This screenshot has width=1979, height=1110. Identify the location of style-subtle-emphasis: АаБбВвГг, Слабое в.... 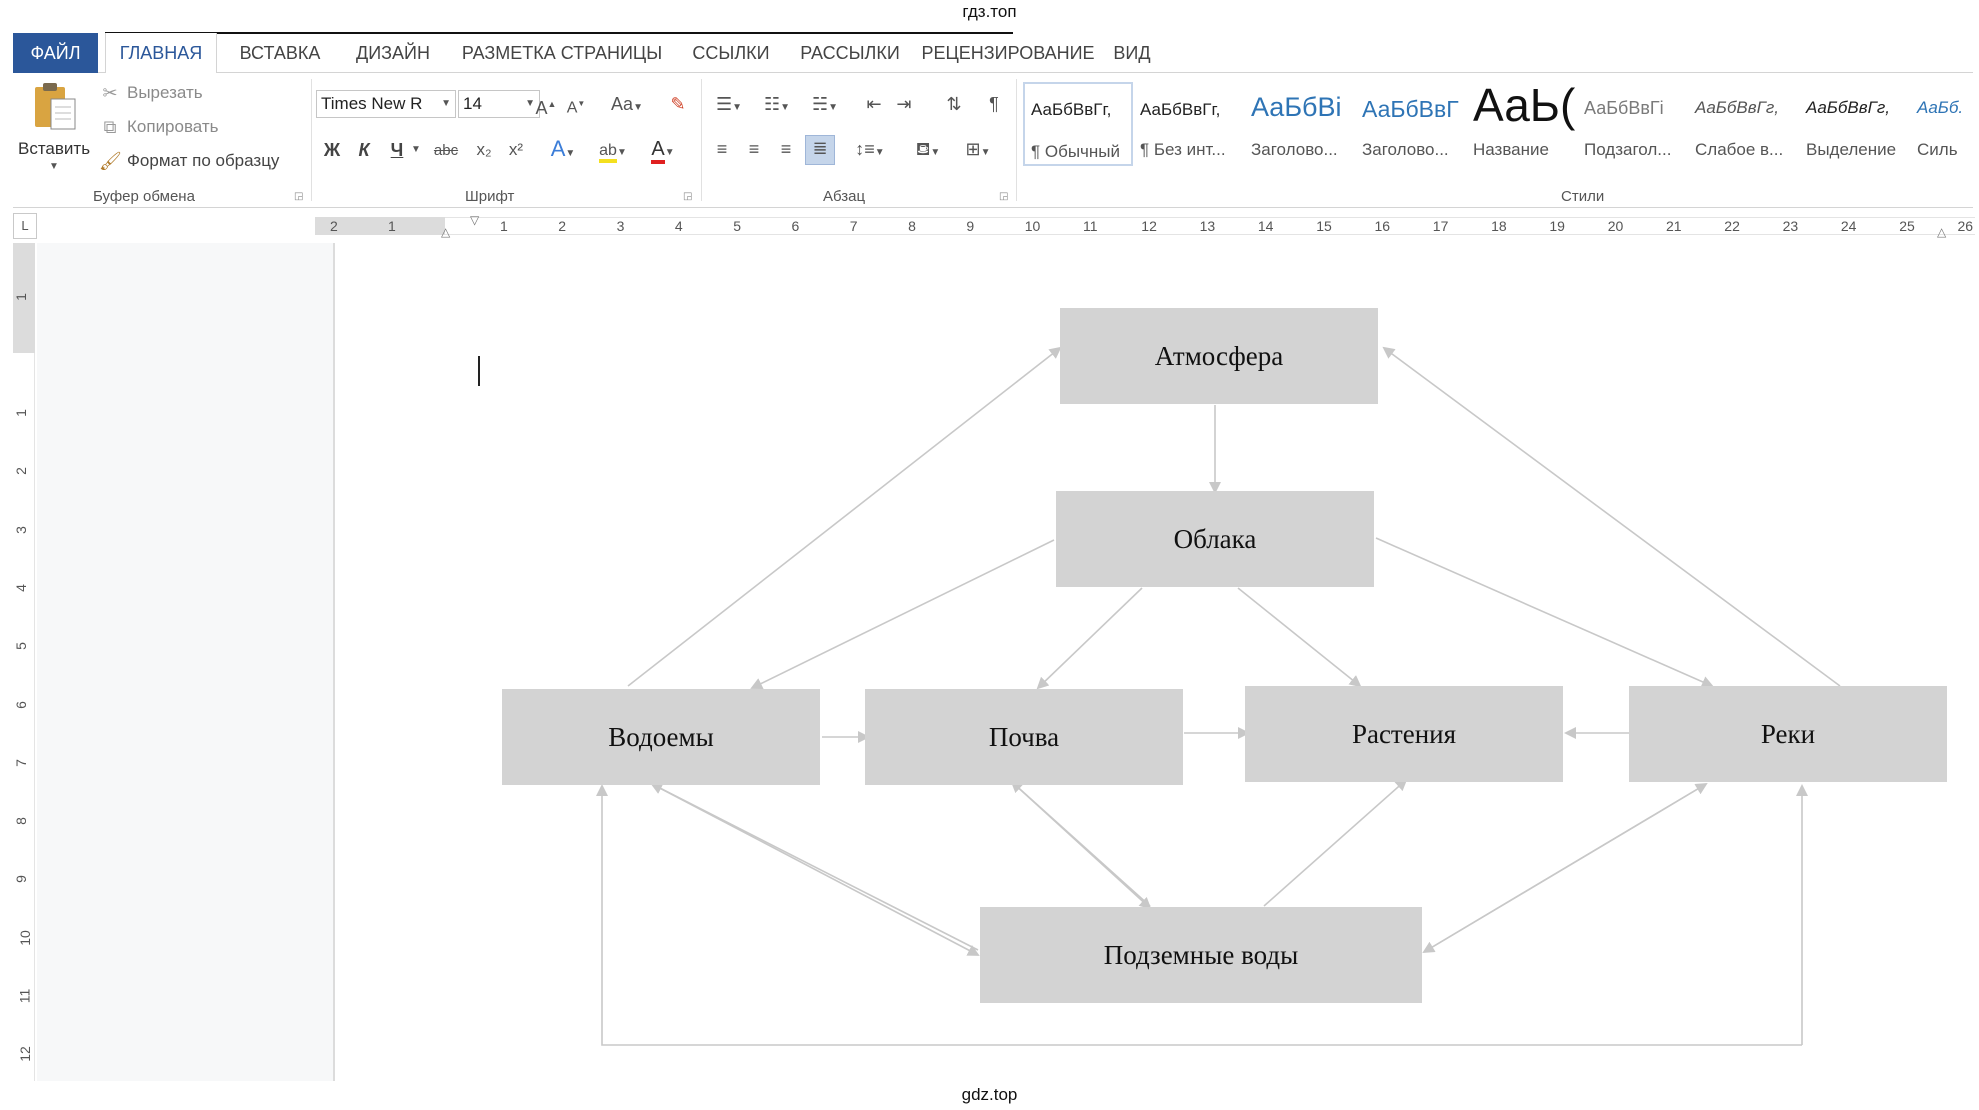
(1744, 124).